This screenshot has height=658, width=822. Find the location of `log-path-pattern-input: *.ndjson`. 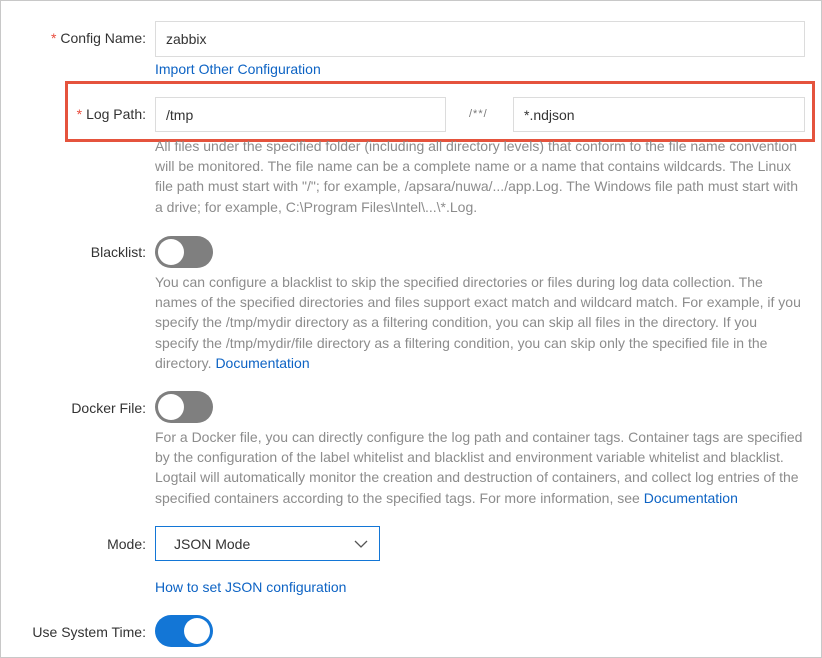

log-path-pattern-input: *.ndjson is located at coordinates (659, 114).